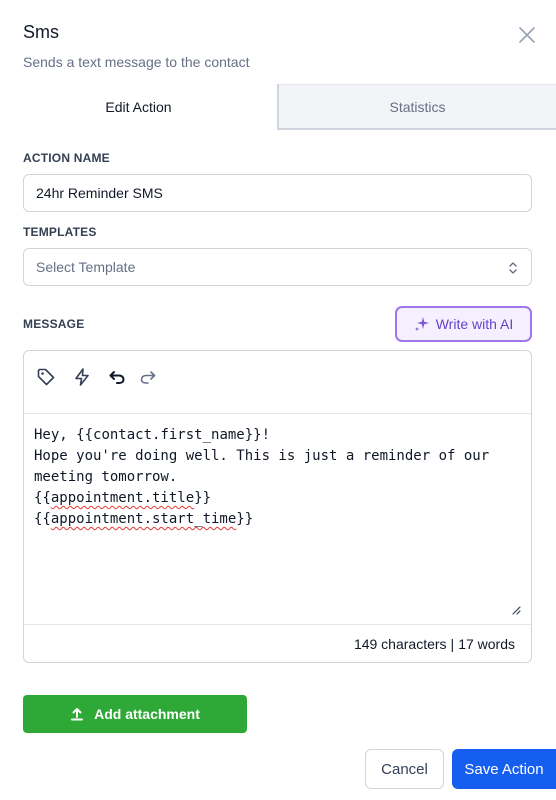 The image size is (556, 800). What do you see at coordinates (516, 610) in the screenshot?
I see `resize-handle-icon` at bounding box center [516, 610].